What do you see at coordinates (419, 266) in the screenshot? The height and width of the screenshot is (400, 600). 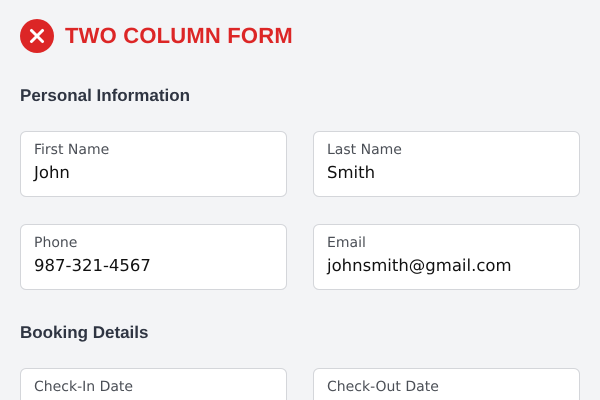 I see `field-value: johnsmith@gmail.com` at bounding box center [419, 266].